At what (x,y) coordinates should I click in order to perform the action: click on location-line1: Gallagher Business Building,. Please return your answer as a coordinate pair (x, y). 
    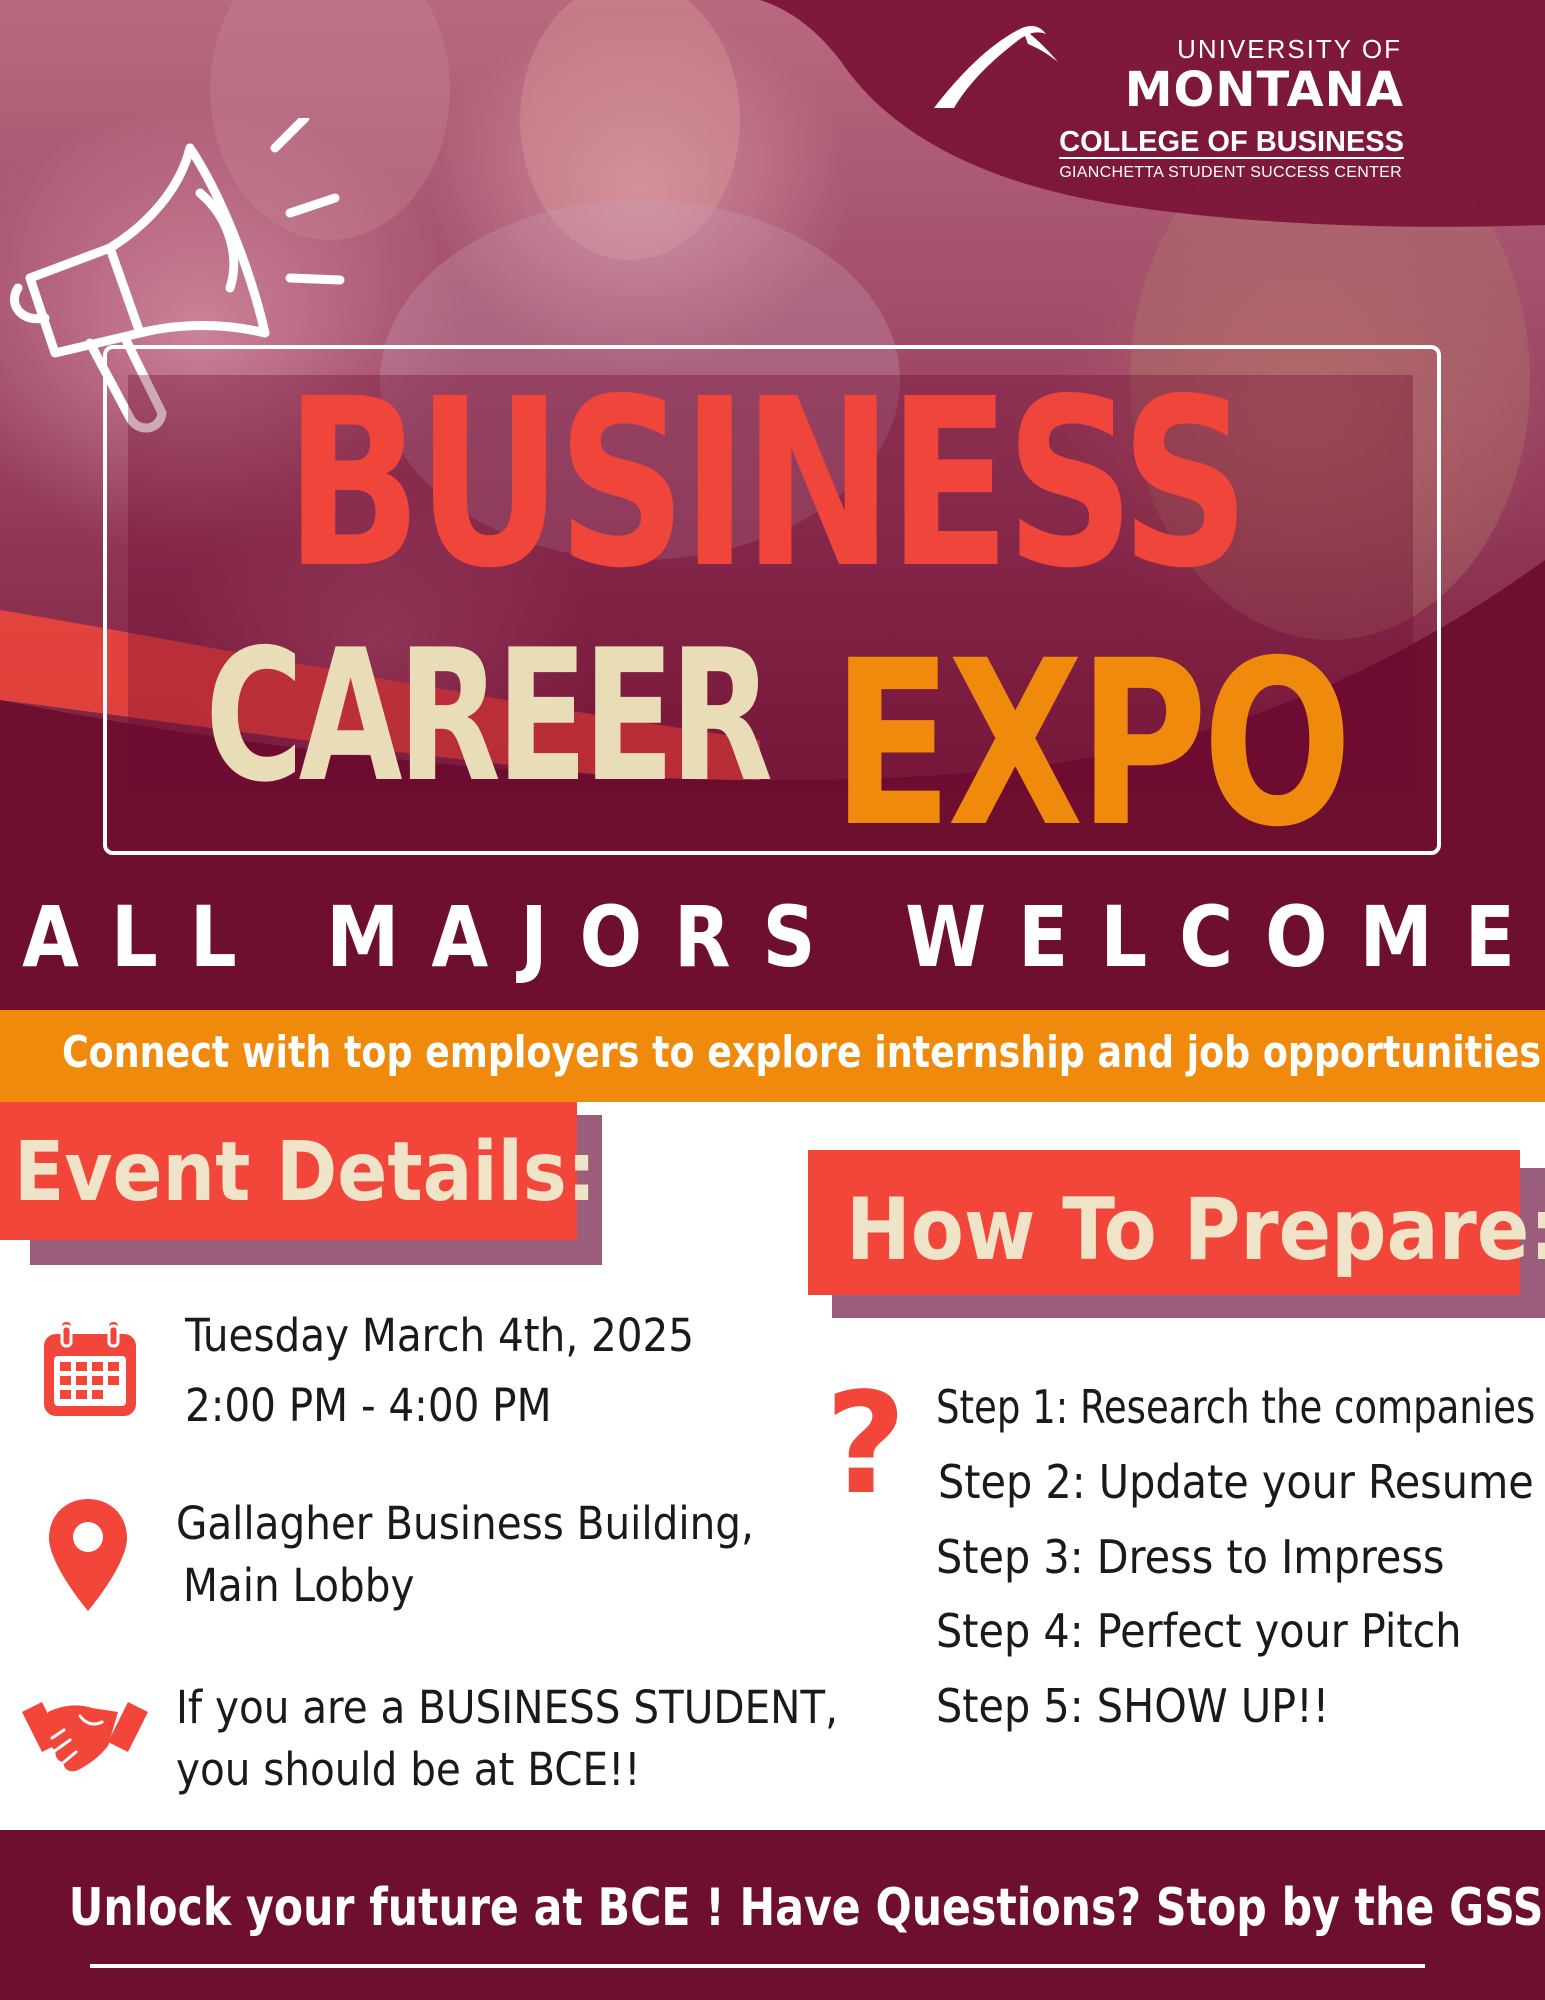
    Looking at the image, I should click on (465, 1523).